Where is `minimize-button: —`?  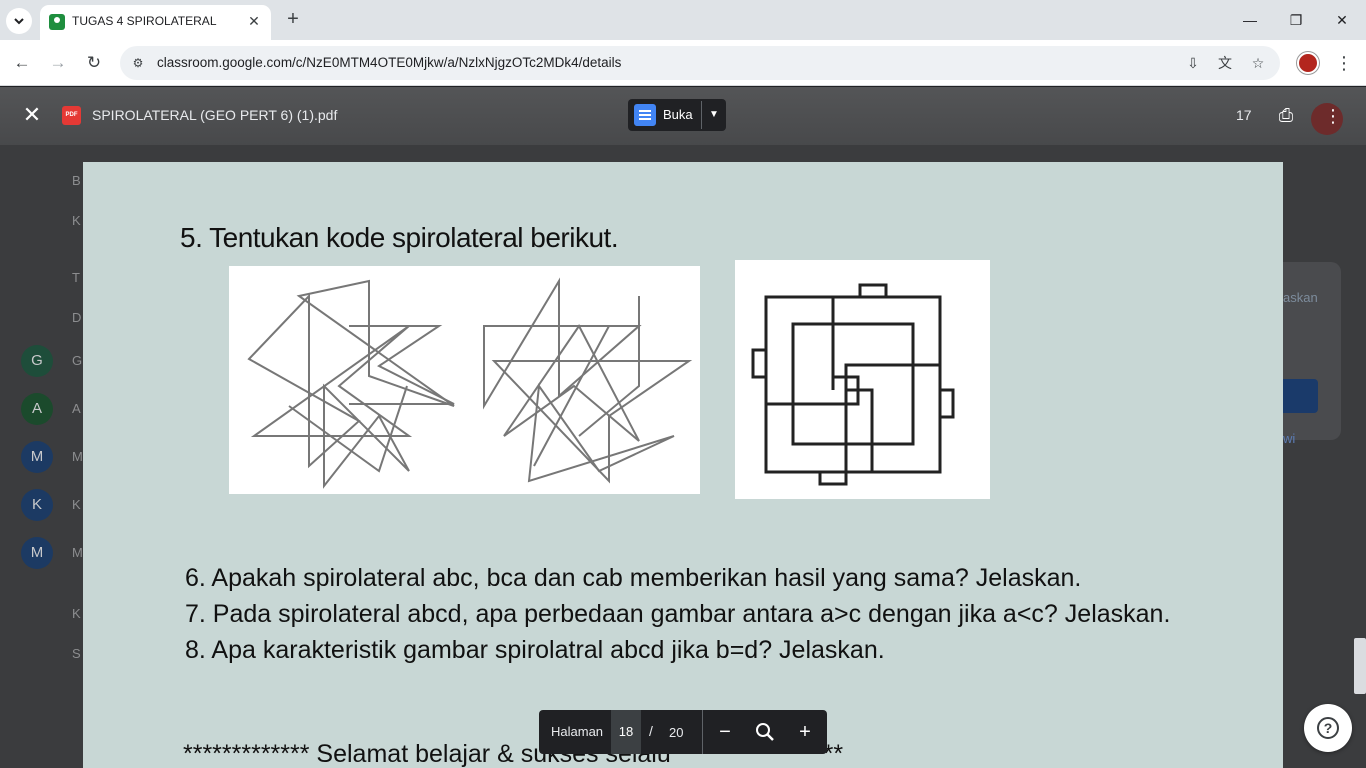 minimize-button: — is located at coordinates (1250, 20).